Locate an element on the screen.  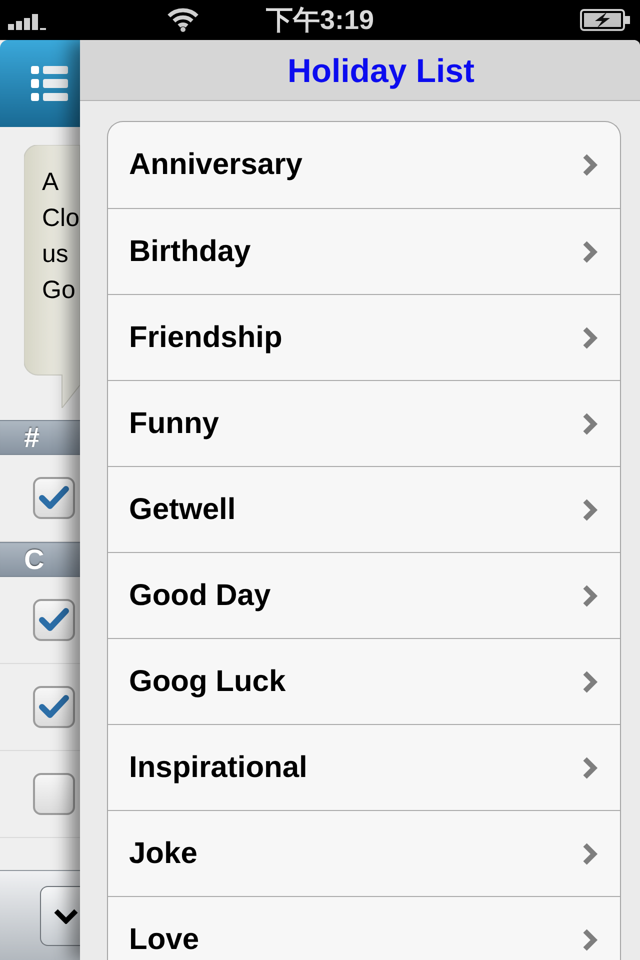
section-letter: C is located at coordinates (34, 560).